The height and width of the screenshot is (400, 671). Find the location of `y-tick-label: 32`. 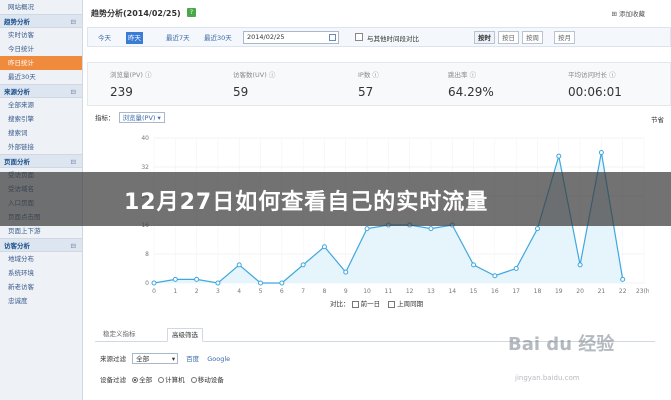

y-tick-label: 32 is located at coordinates (145, 167).